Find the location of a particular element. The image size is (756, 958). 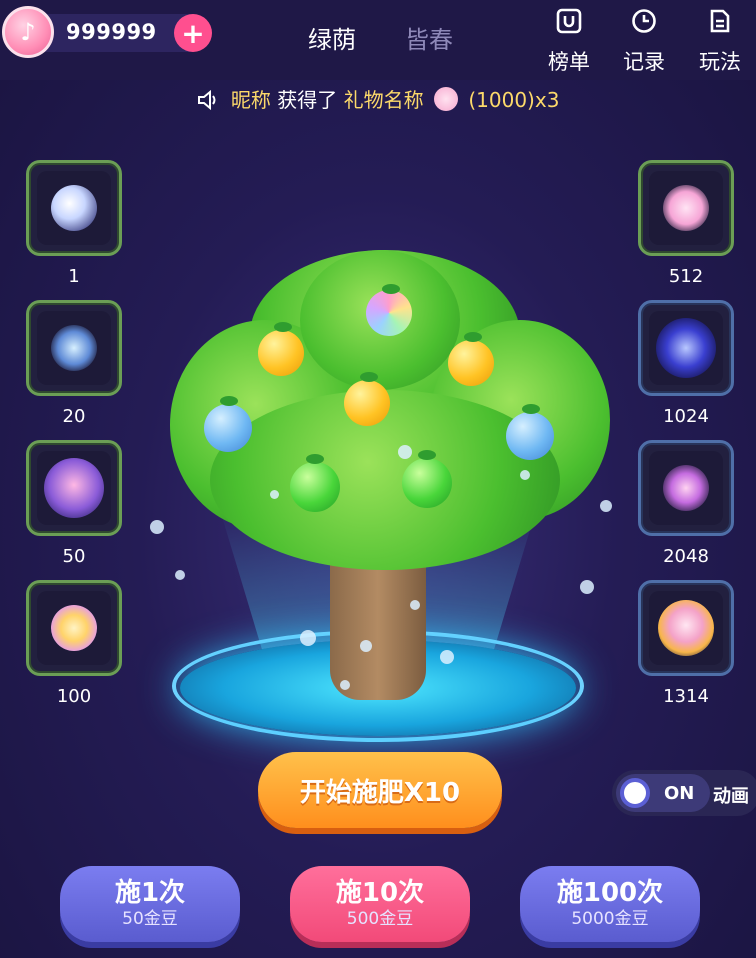

rules-label: 玩法 is located at coordinates (720, 62).